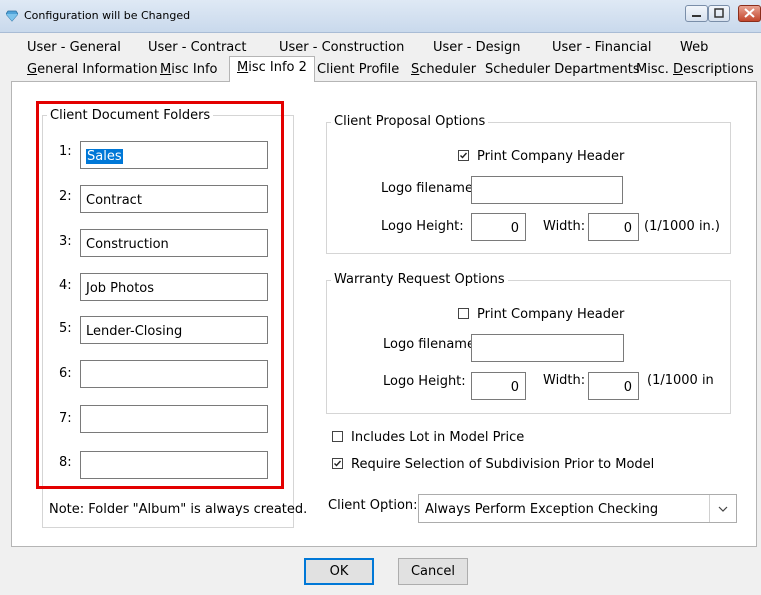 This screenshot has height=595, width=761. I want to click on tab-user-design: User - Design, so click(476, 47).